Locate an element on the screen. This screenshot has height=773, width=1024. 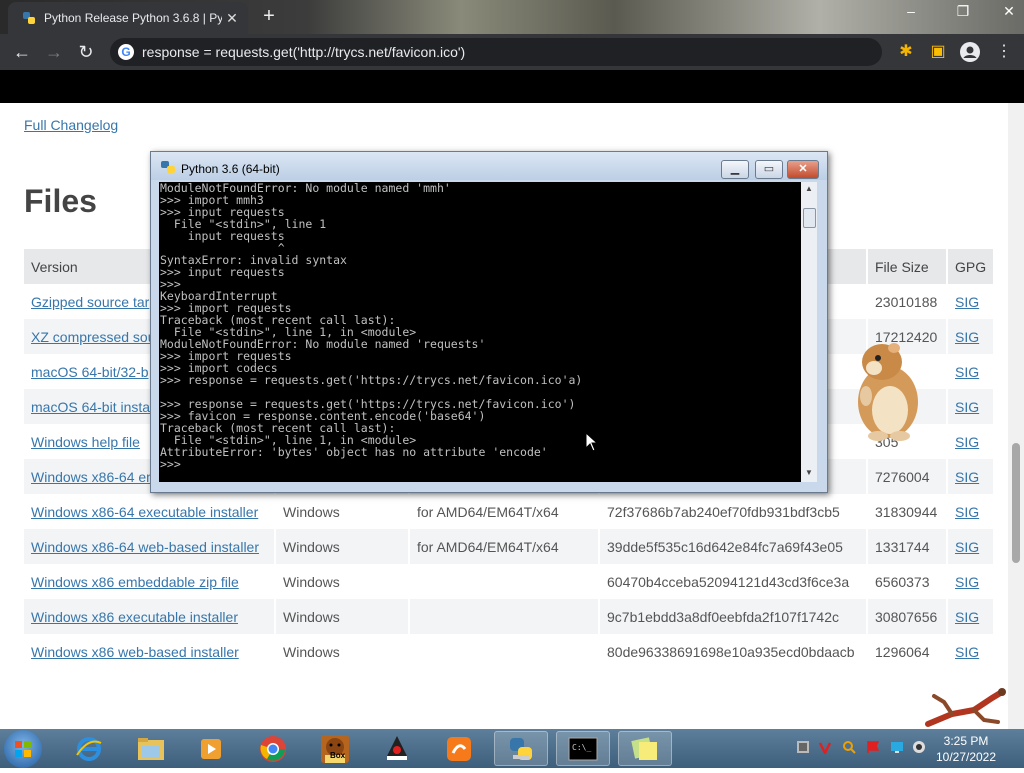
dancer-image is located at coordinates (965, 707).